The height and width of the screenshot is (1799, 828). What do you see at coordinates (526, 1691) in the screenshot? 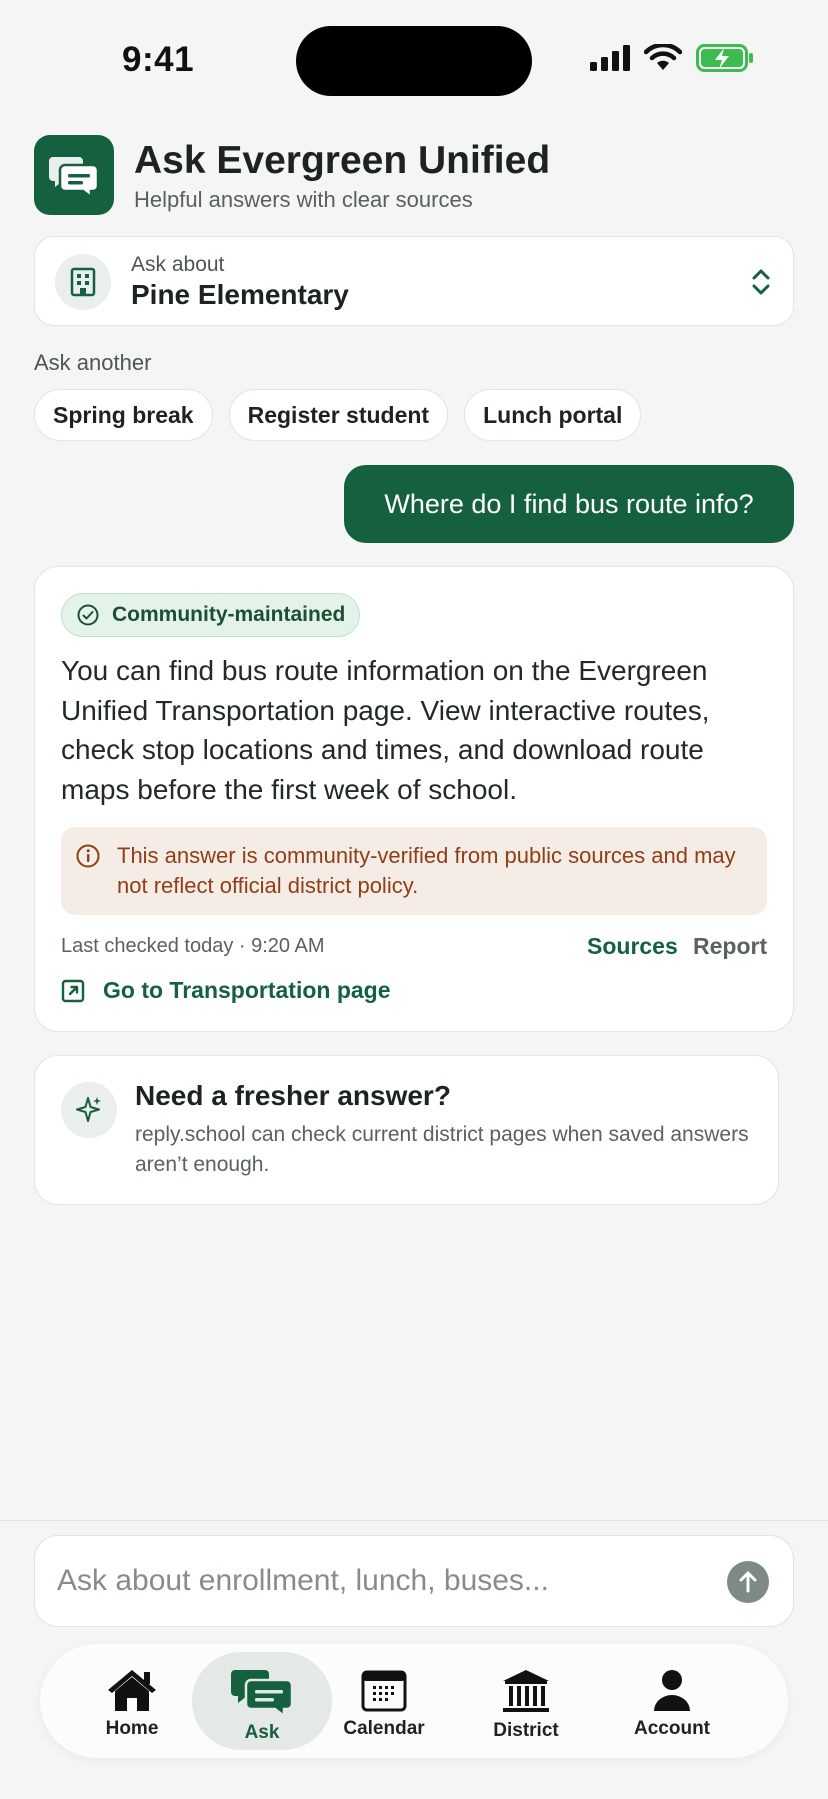
I see `district-building-icon` at bounding box center [526, 1691].